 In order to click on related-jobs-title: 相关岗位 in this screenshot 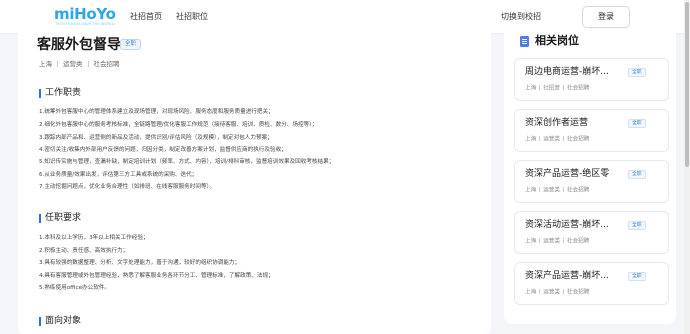, I will do `click(557, 40)`.